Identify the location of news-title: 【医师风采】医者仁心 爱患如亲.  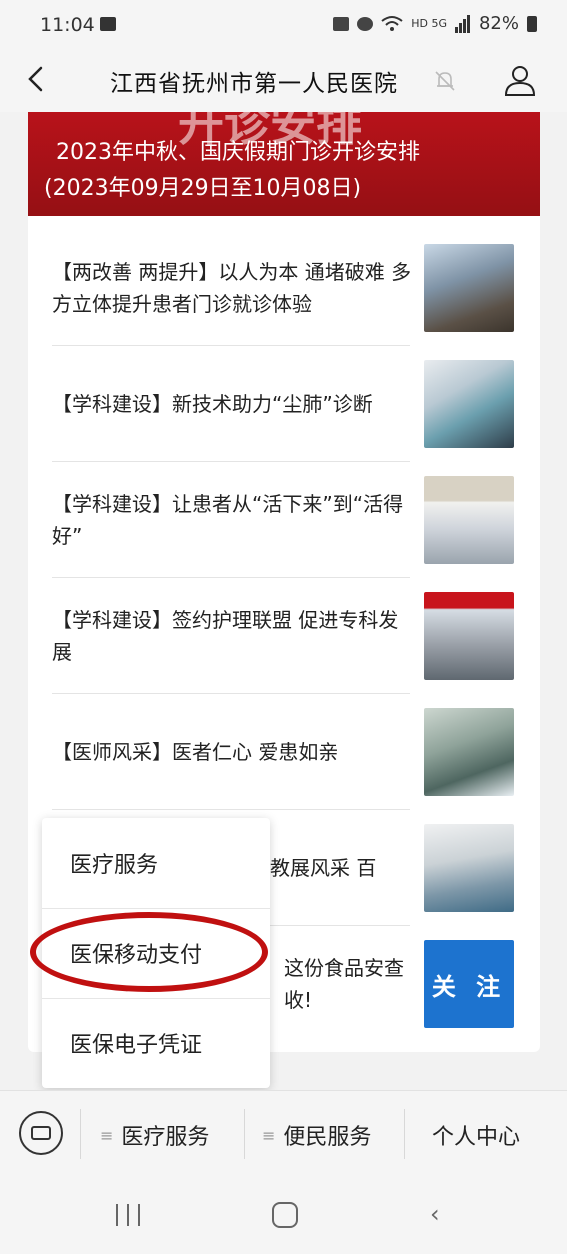
(195, 752).